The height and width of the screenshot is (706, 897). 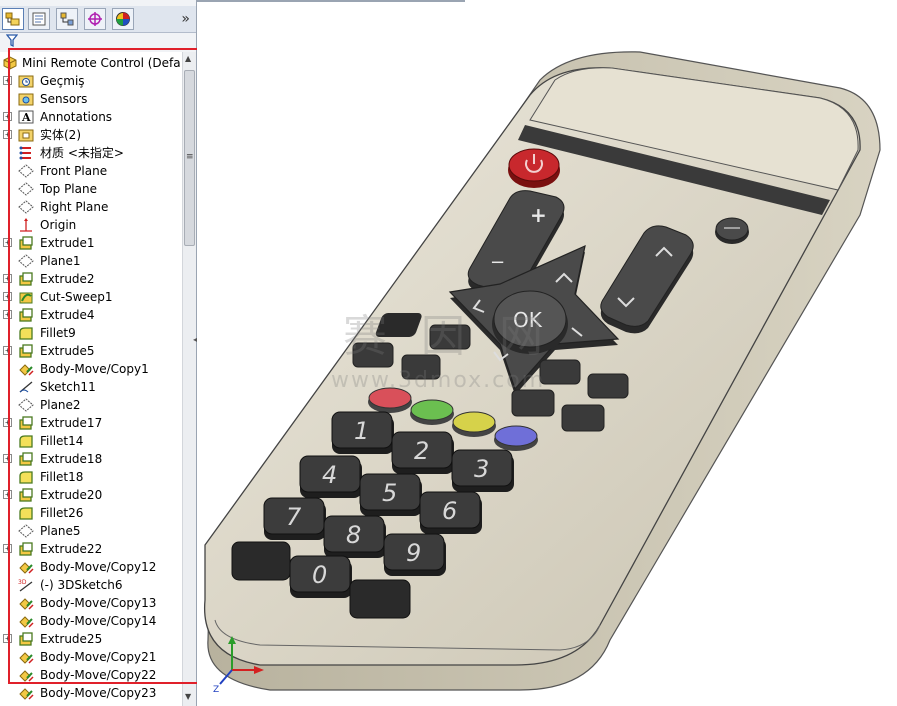 I want to click on tree-item: Fillet9, so click(x=91, y=333).